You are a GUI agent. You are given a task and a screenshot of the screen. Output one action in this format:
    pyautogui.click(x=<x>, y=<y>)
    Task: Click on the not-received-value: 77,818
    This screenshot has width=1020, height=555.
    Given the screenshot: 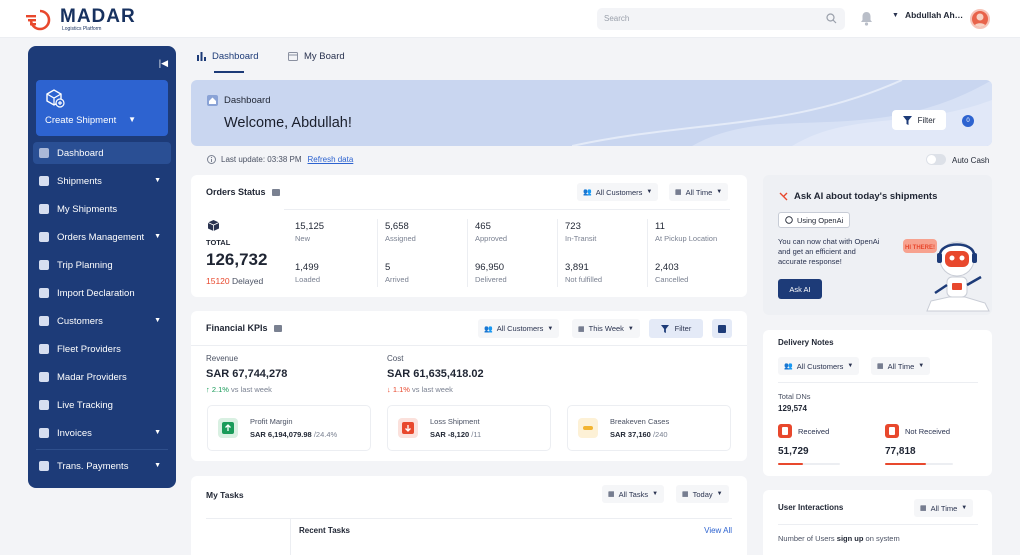 What is the action you would take?
    pyautogui.click(x=900, y=451)
    